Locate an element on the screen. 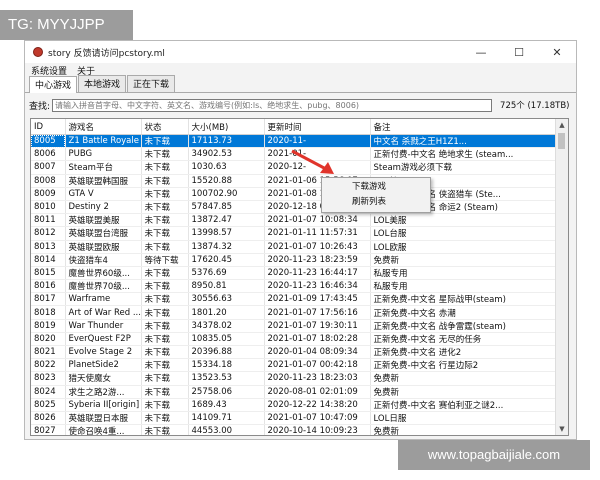  cell-id: 8010 is located at coordinates (48, 207).